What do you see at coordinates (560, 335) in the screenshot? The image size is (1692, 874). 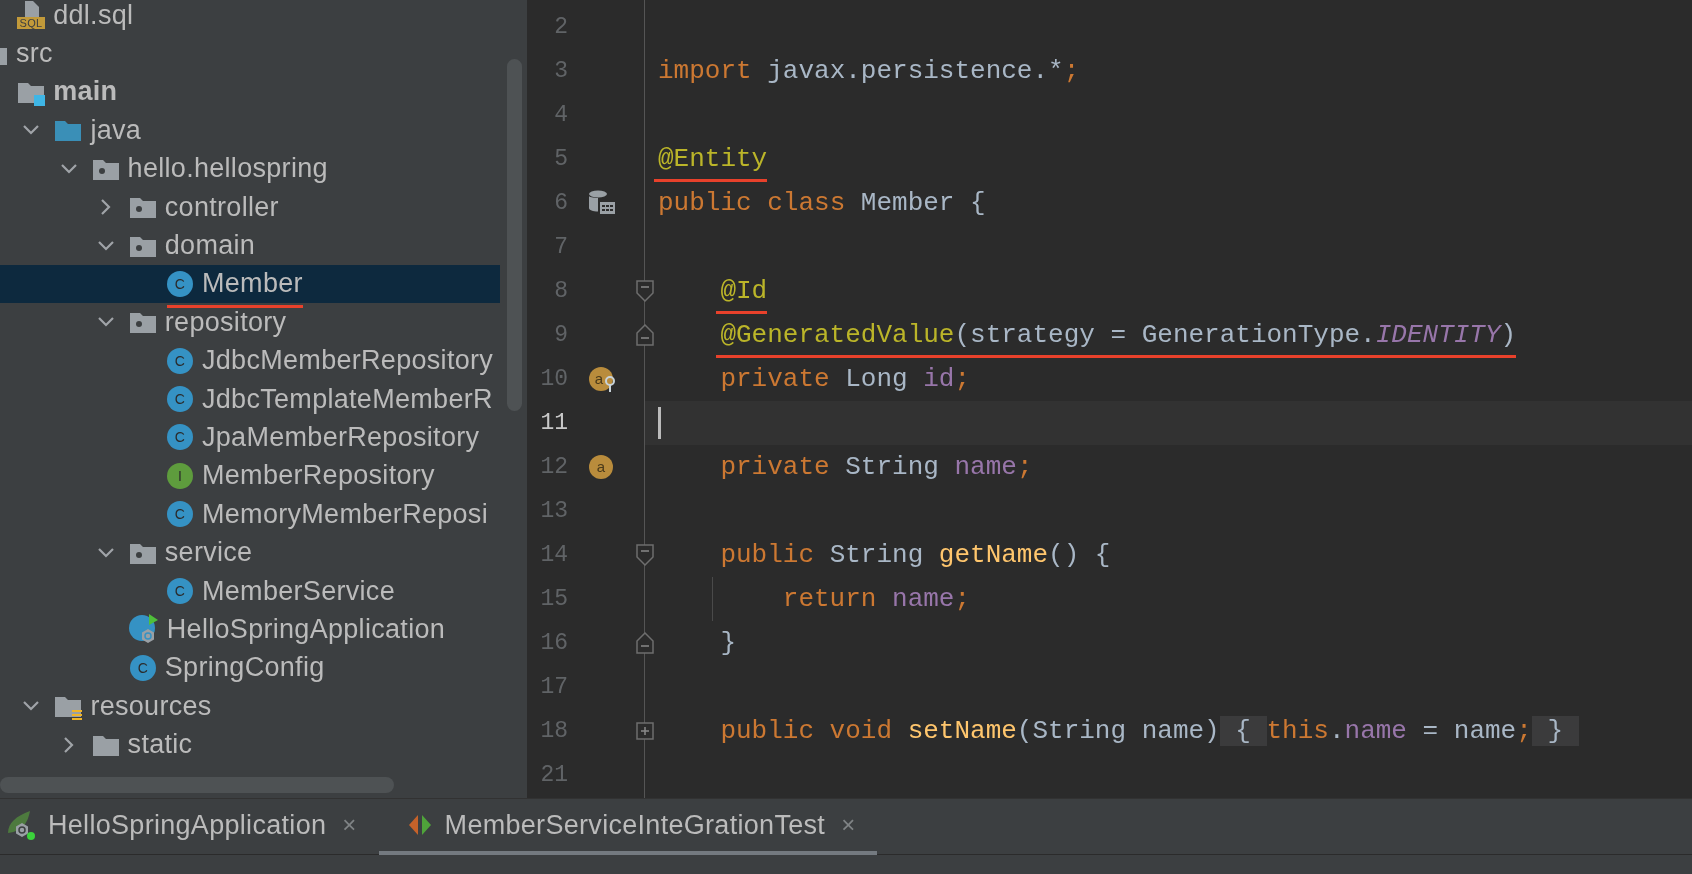 I see `line-number: 9` at bounding box center [560, 335].